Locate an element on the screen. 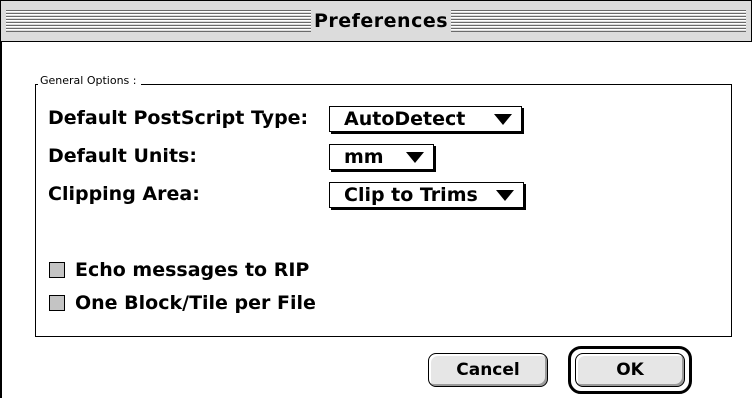  units-value: mm is located at coordinates (364, 157).